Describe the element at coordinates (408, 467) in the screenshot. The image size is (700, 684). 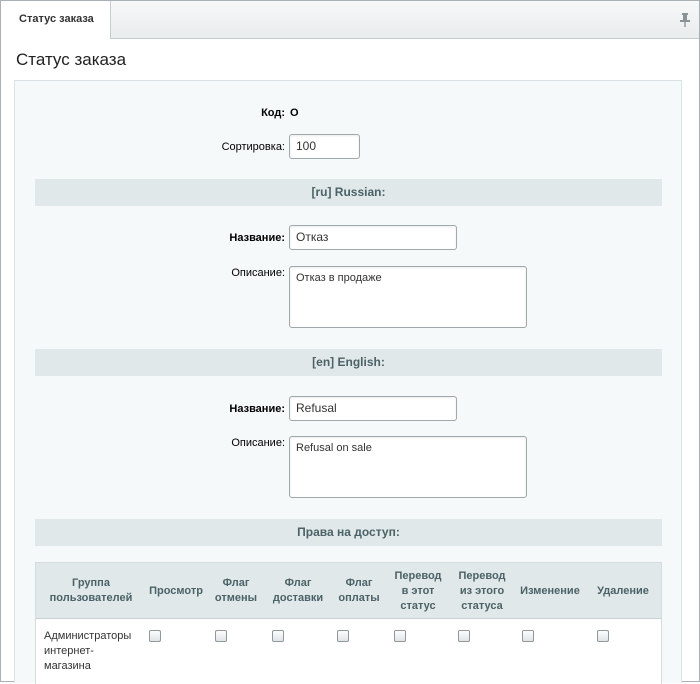
I see `en-desc-textarea: Refusal on sale` at that location.